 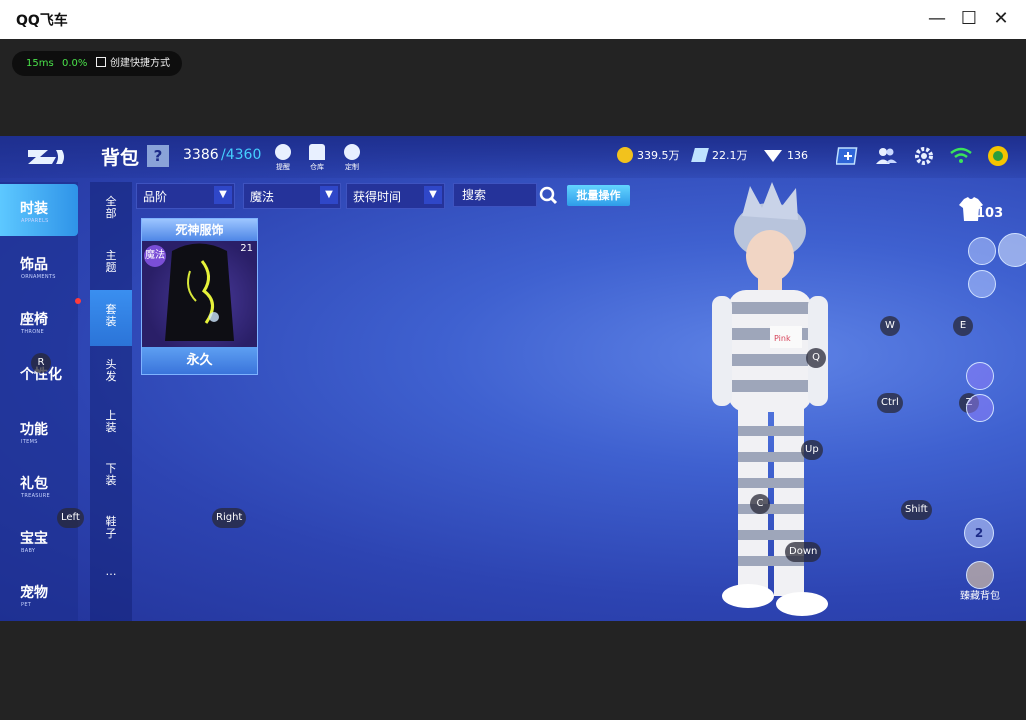 What do you see at coordinates (34, 593) in the screenshot?
I see `nav-label: 宠物` at bounding box center [34, 593].